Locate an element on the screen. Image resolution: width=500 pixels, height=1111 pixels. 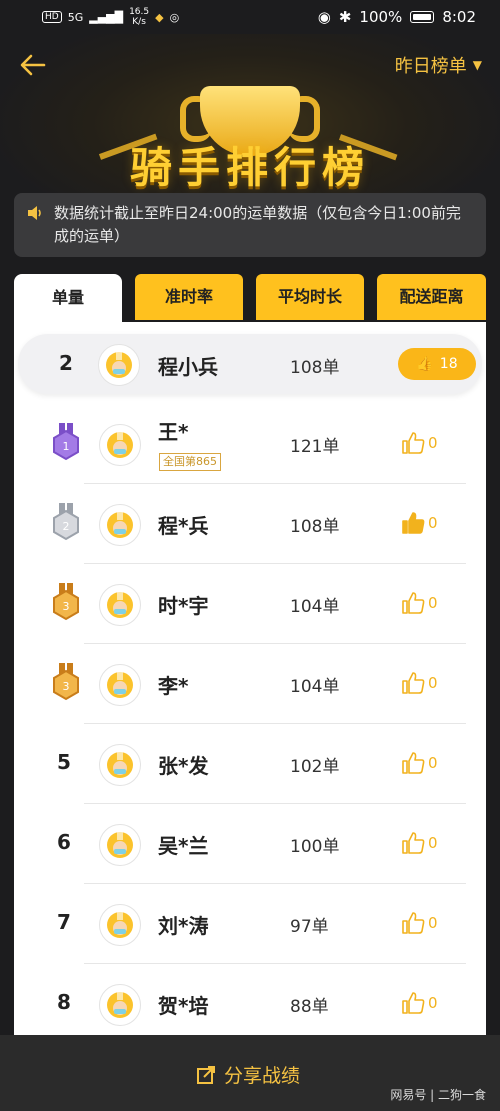
ranking-row: 2 程*兵 108单 0 is located at coordinates (250, 524).